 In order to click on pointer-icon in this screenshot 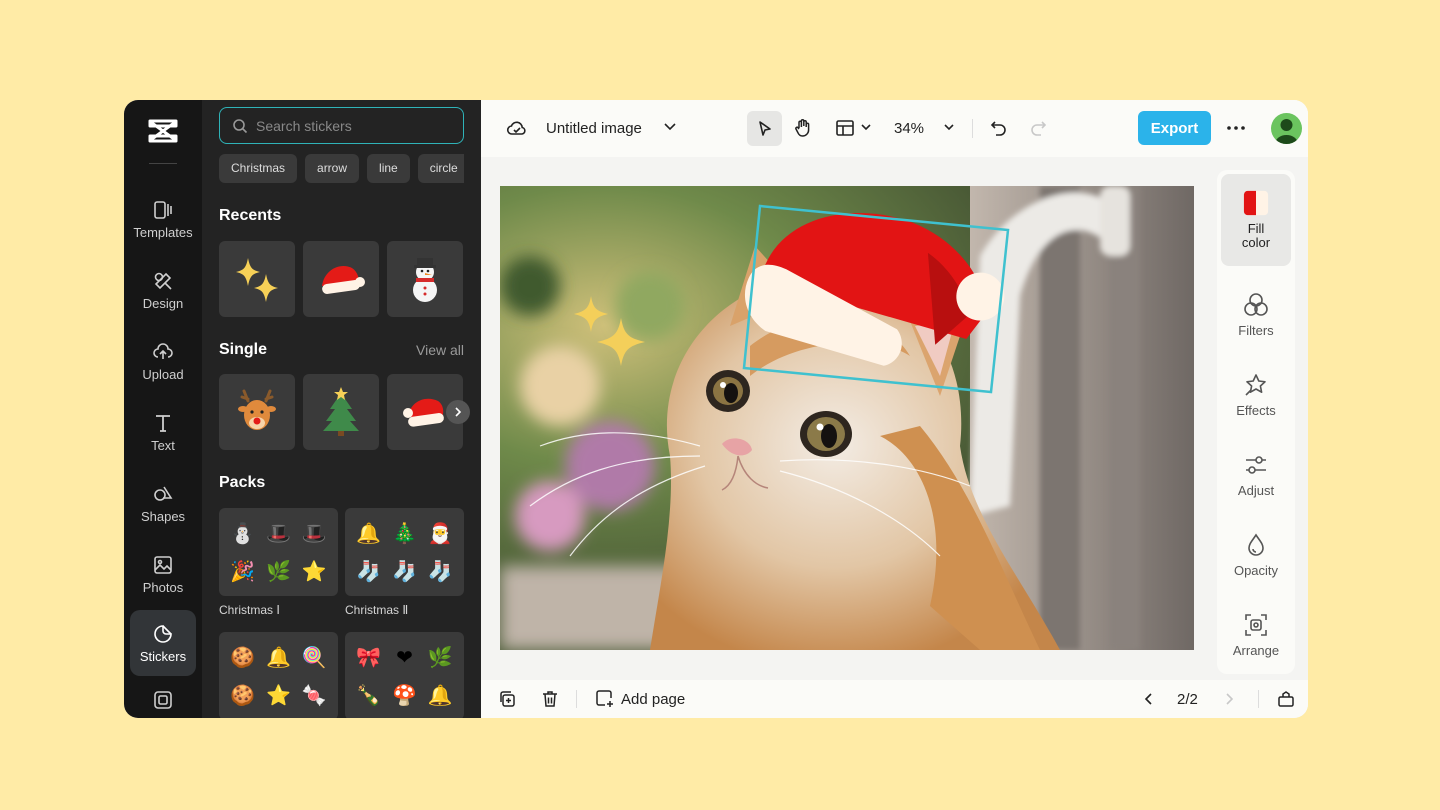, I will do `click(764, 128)`.